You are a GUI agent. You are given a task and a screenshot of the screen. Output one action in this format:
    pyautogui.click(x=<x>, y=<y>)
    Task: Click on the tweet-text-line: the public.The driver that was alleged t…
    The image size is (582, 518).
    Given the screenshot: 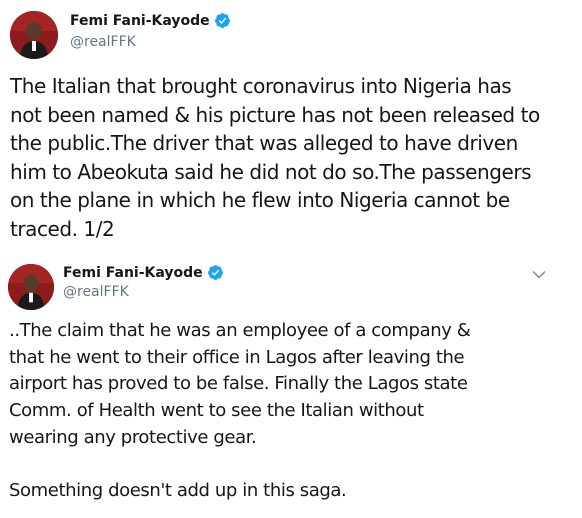 What is the action you would take?
    pyautogui.click(x=264, y=143)
    